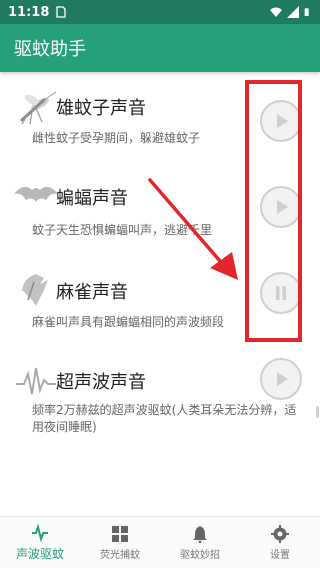 This screenshot has width=320, height=568. I want to click on item-description: 频率2万赫兹的超声波驱蚊(人类耳朵无法分辨，适用夜间睡眠), so click(164, 418).